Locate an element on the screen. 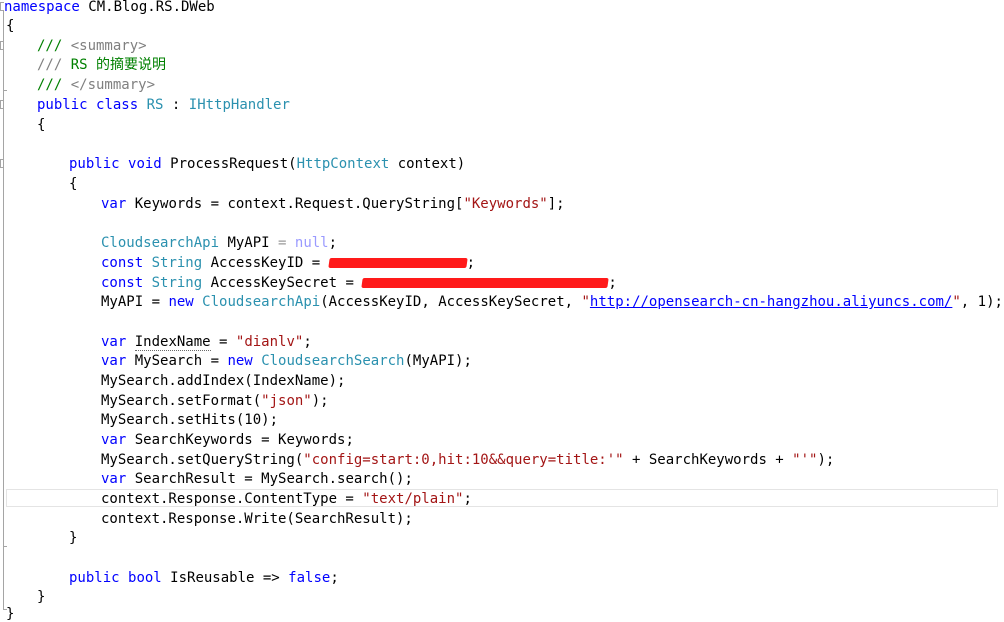 This screenshot has height=622, width=1004. code-line-13: CloudsearchApi MyAPI = null; is located at coordinates (219, 243).